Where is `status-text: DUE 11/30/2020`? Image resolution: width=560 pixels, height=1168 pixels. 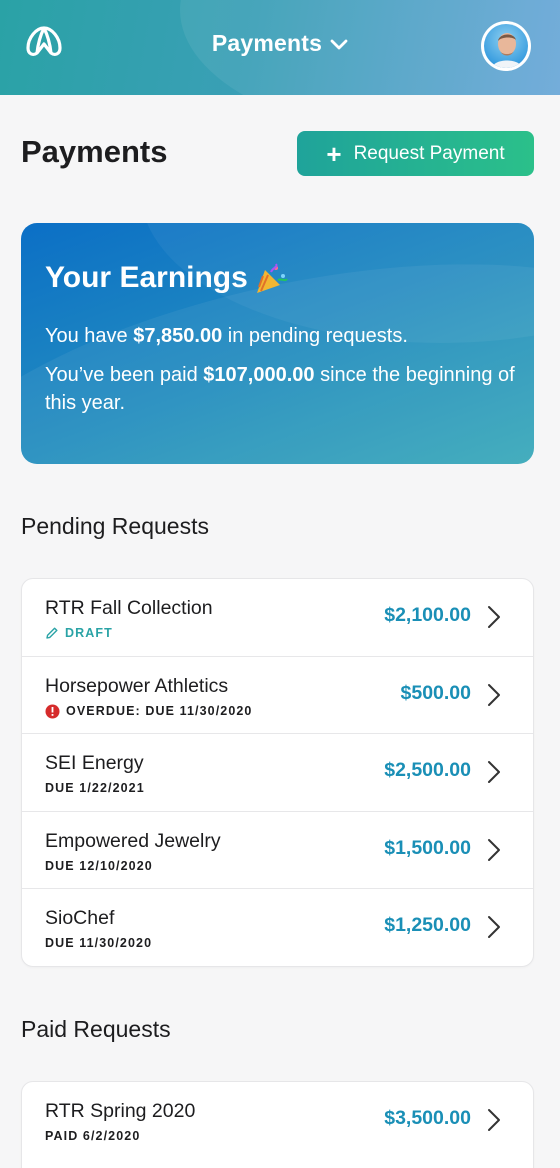
status-text: DUE 11/30/2020 is located at coordinates (99, 943).